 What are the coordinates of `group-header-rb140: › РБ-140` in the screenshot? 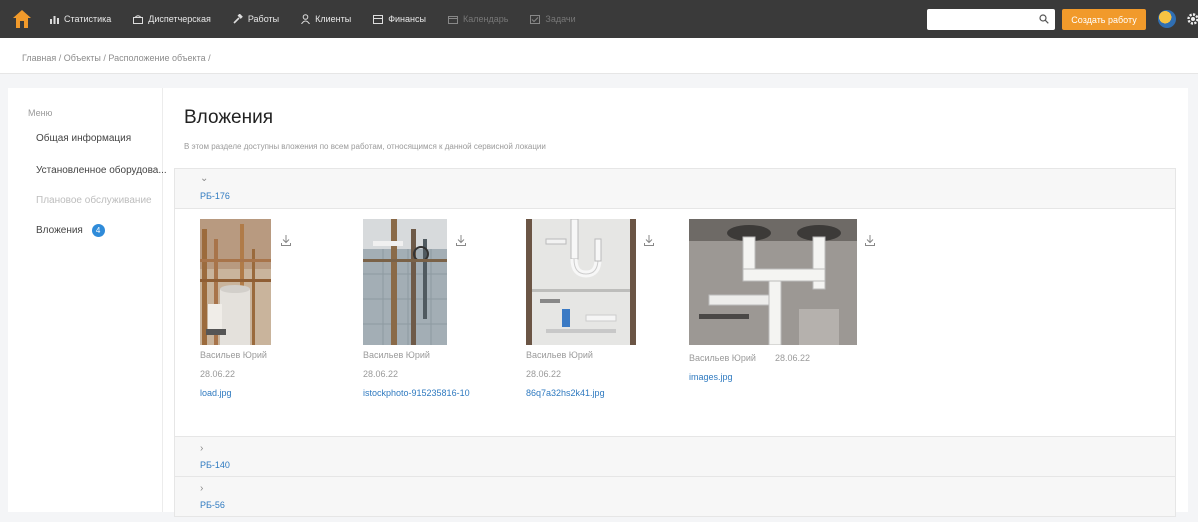 It's located at (675, 456).